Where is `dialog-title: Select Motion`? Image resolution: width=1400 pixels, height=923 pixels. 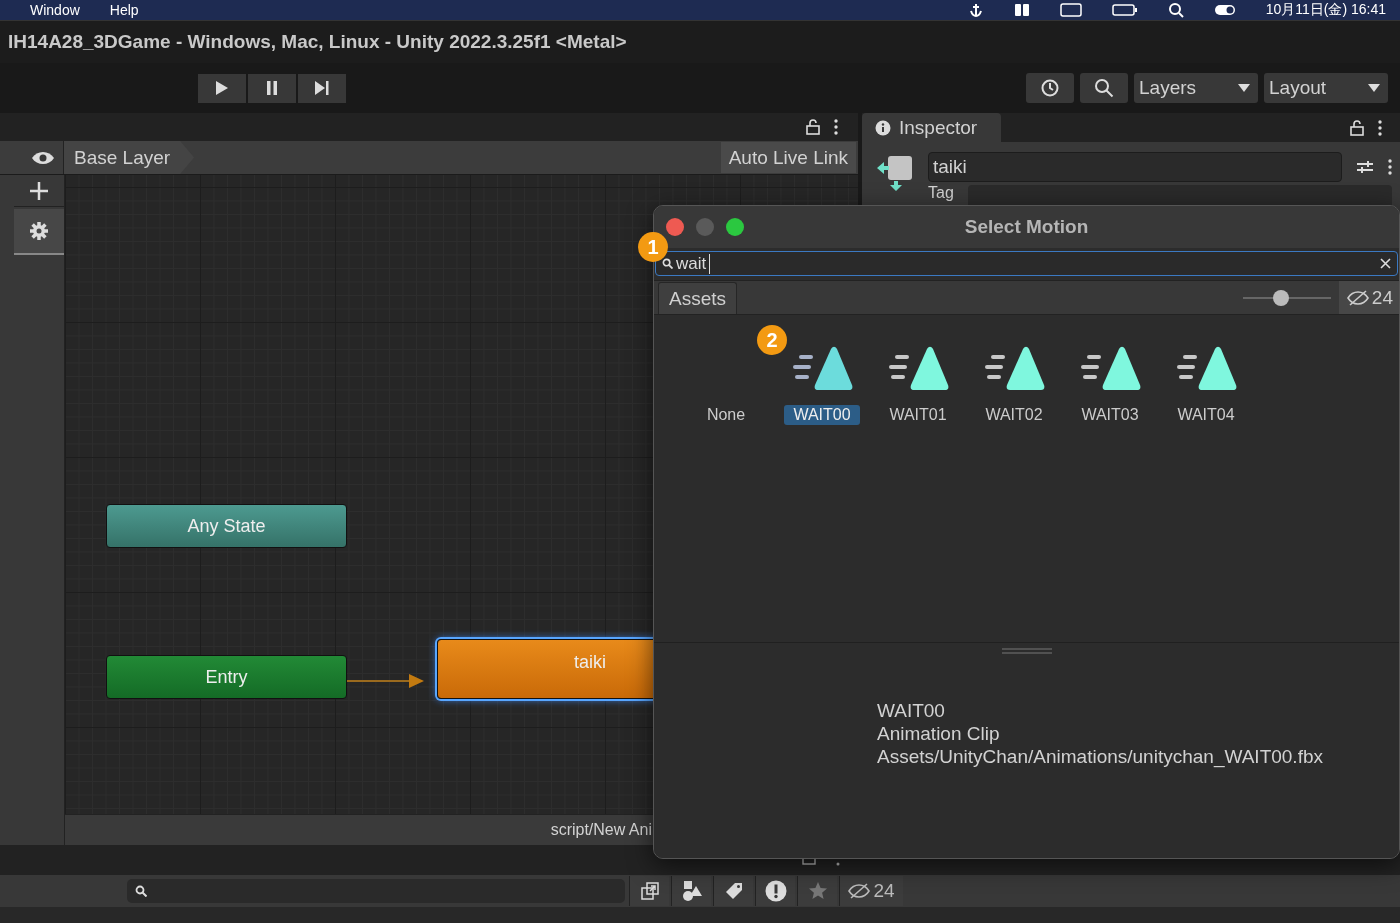 dialog-title: Select Motion is located at coordinates (1026, 227).